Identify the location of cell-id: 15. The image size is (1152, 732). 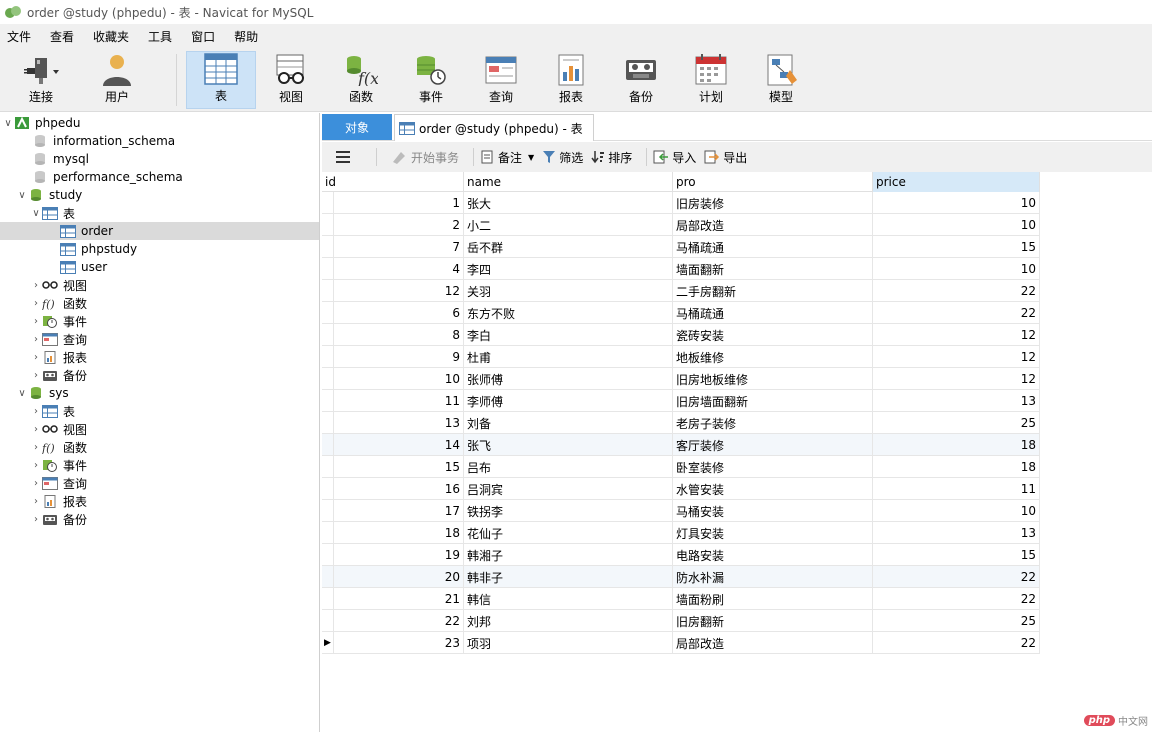
(399, 467).